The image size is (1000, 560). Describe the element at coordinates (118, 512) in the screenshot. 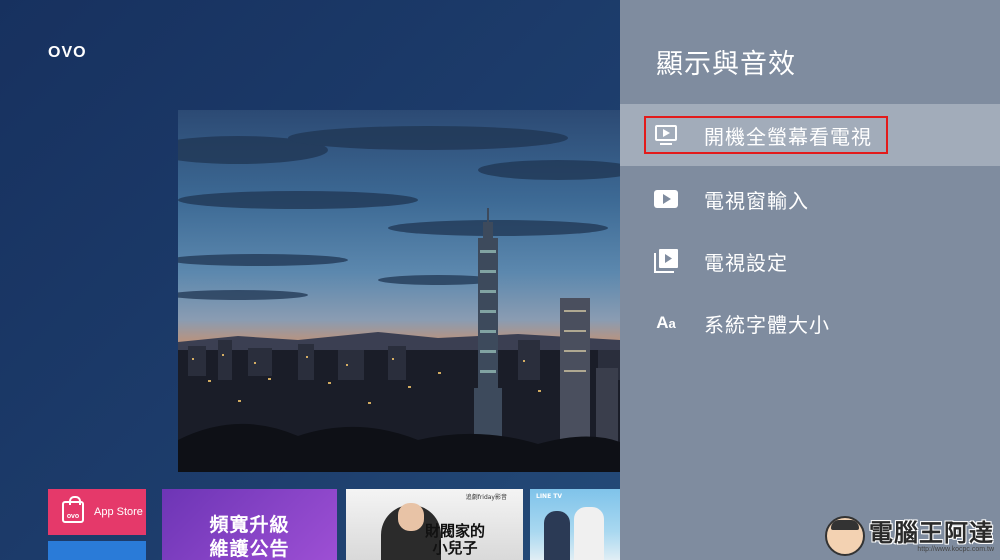

I see `app-store-label: App Store` at that location.